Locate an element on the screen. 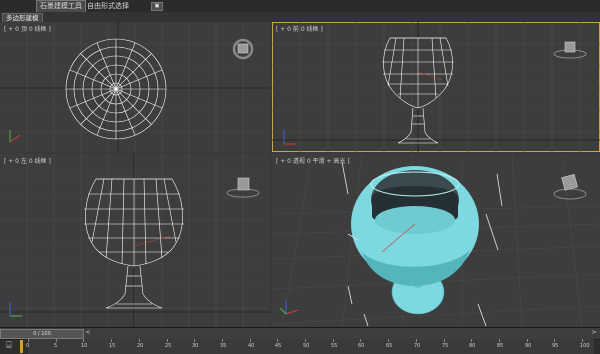 The image size is (600, 354). tab-graphite-modeling: 石墨建模工具 is located at coordinates (61, 6).